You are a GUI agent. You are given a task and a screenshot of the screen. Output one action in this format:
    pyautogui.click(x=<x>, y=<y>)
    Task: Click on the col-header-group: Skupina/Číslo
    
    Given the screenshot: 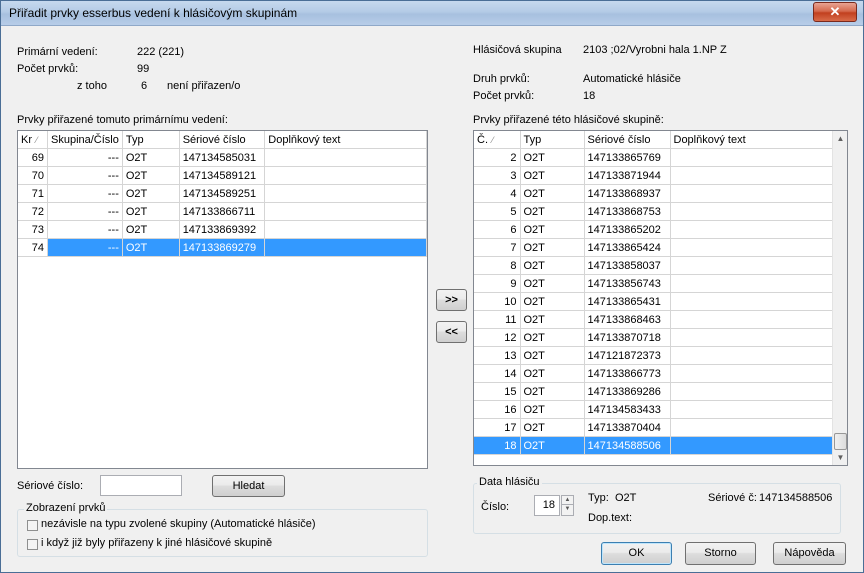 What is the action you would take?
    pyautogui.click(x=85, y=140)
    